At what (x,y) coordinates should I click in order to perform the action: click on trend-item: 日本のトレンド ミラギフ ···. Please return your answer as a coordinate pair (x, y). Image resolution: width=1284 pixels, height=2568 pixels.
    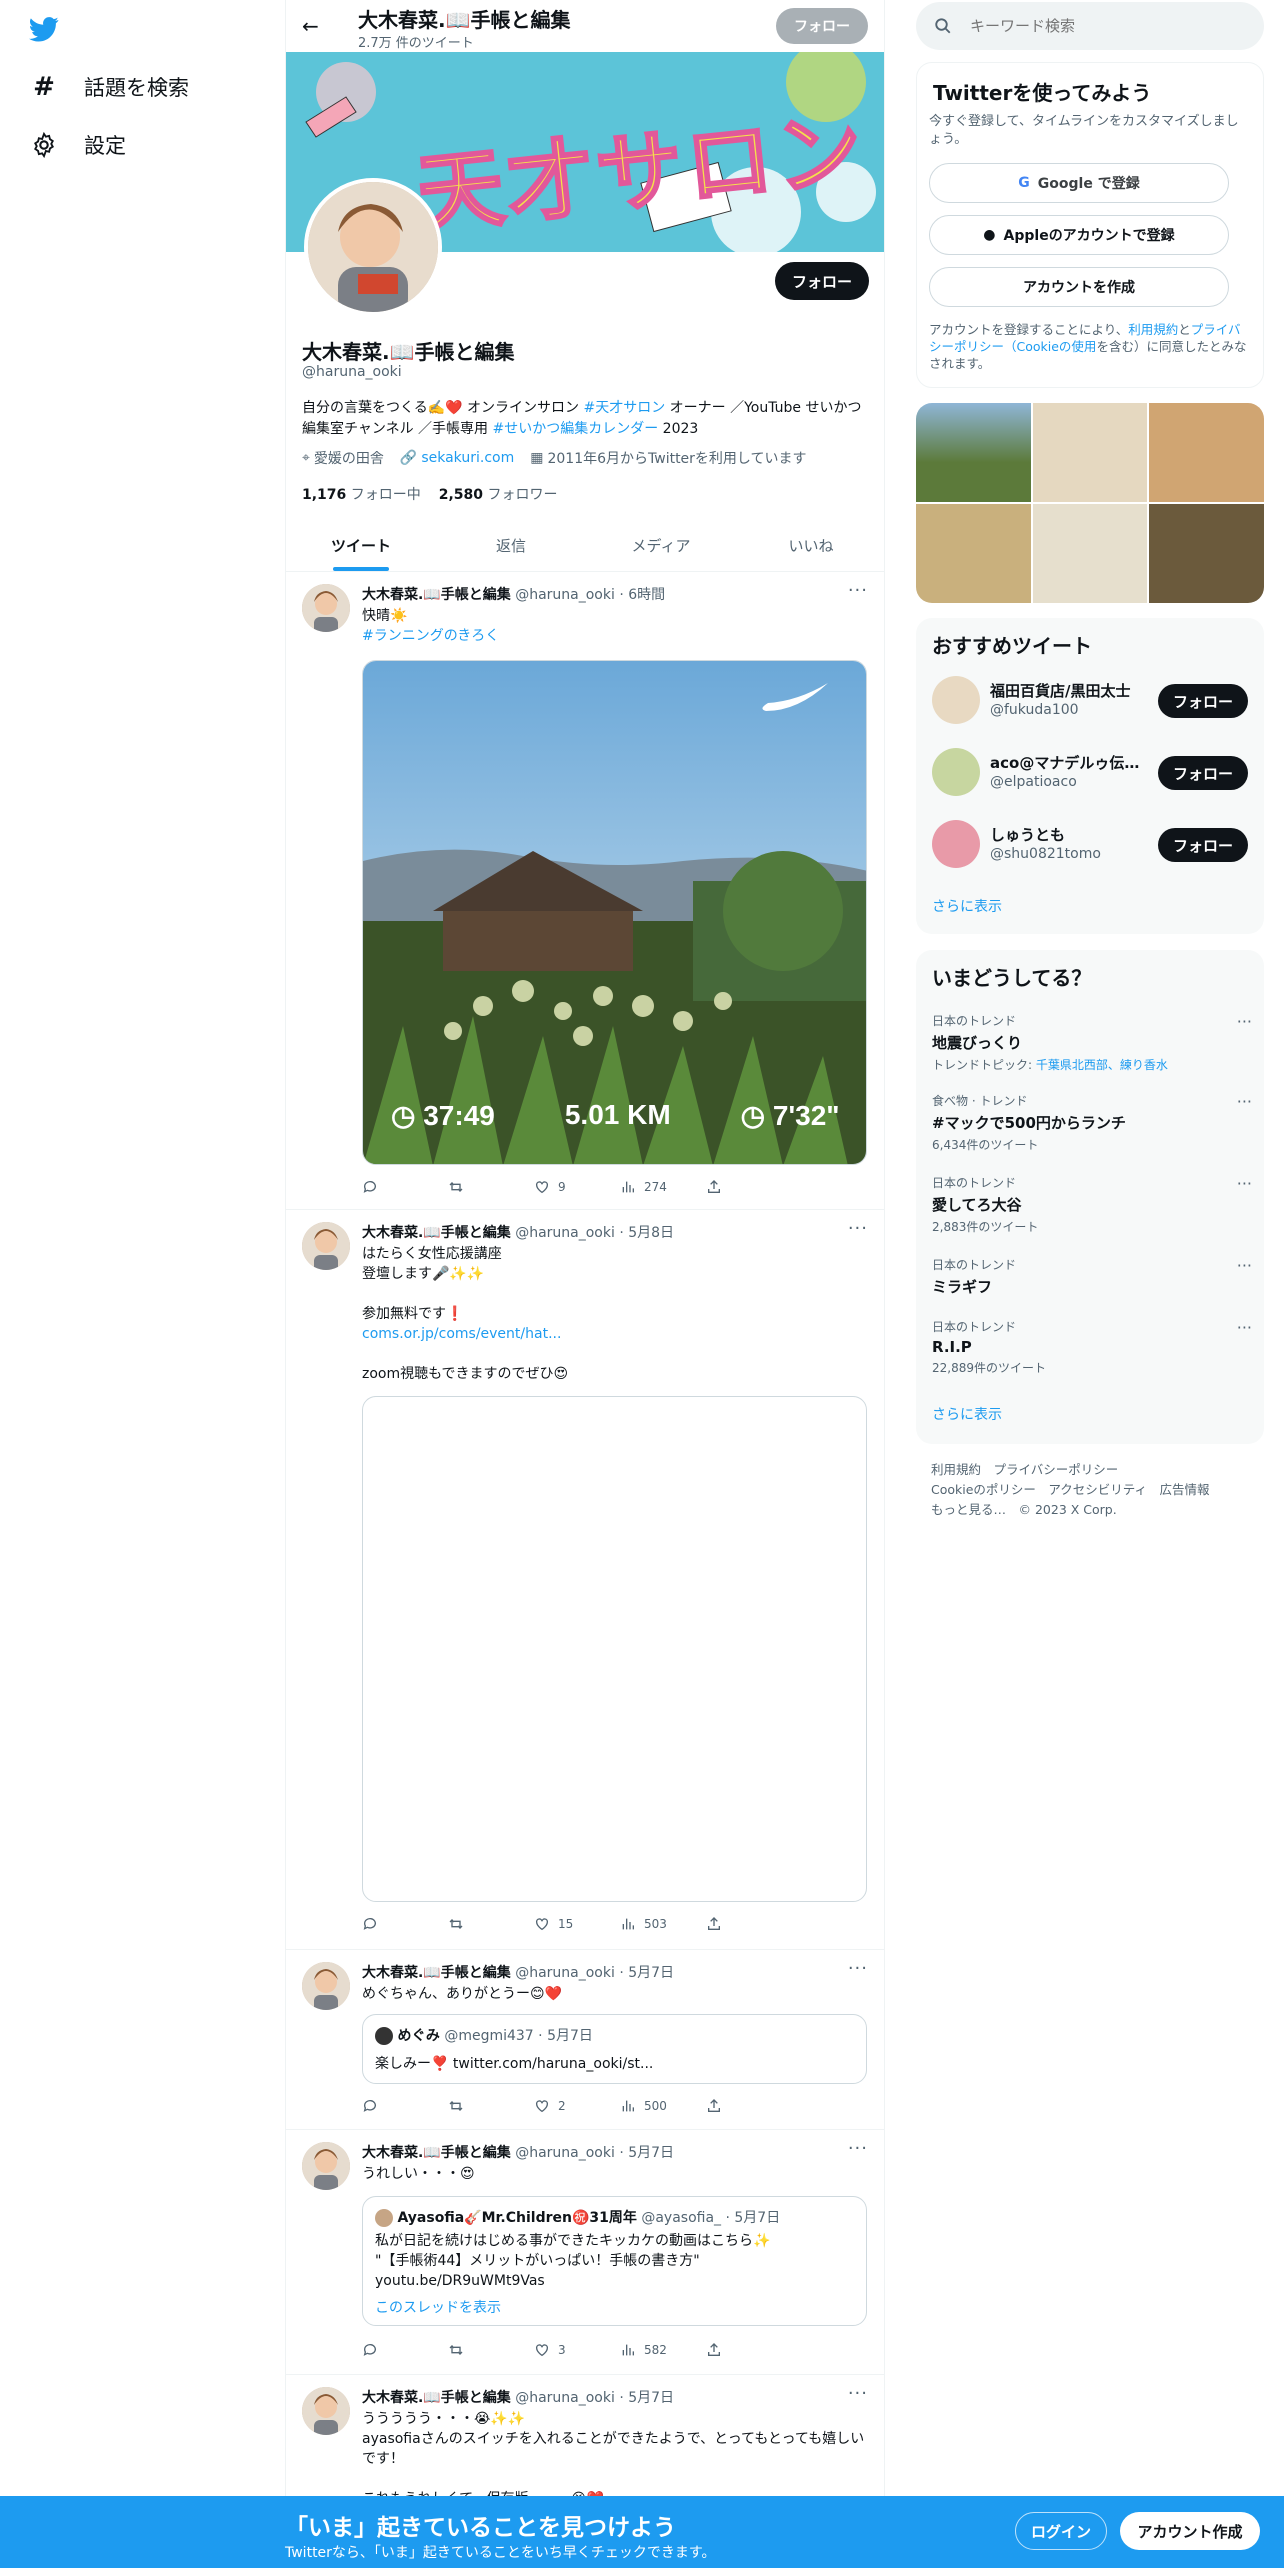
    Looking at the image, I should click on (1092, 1276).